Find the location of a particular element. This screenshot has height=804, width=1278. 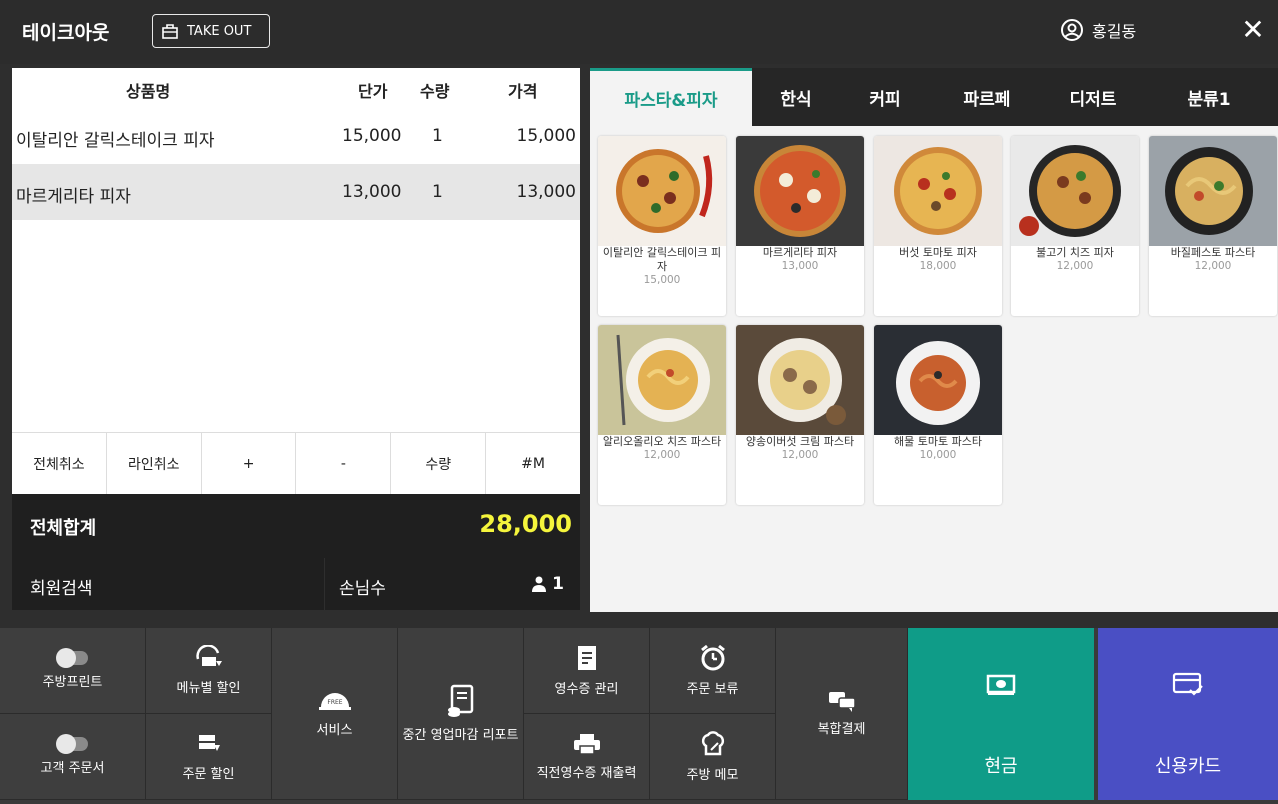

service-label: 서비스 is located at coordinates (334, 730).